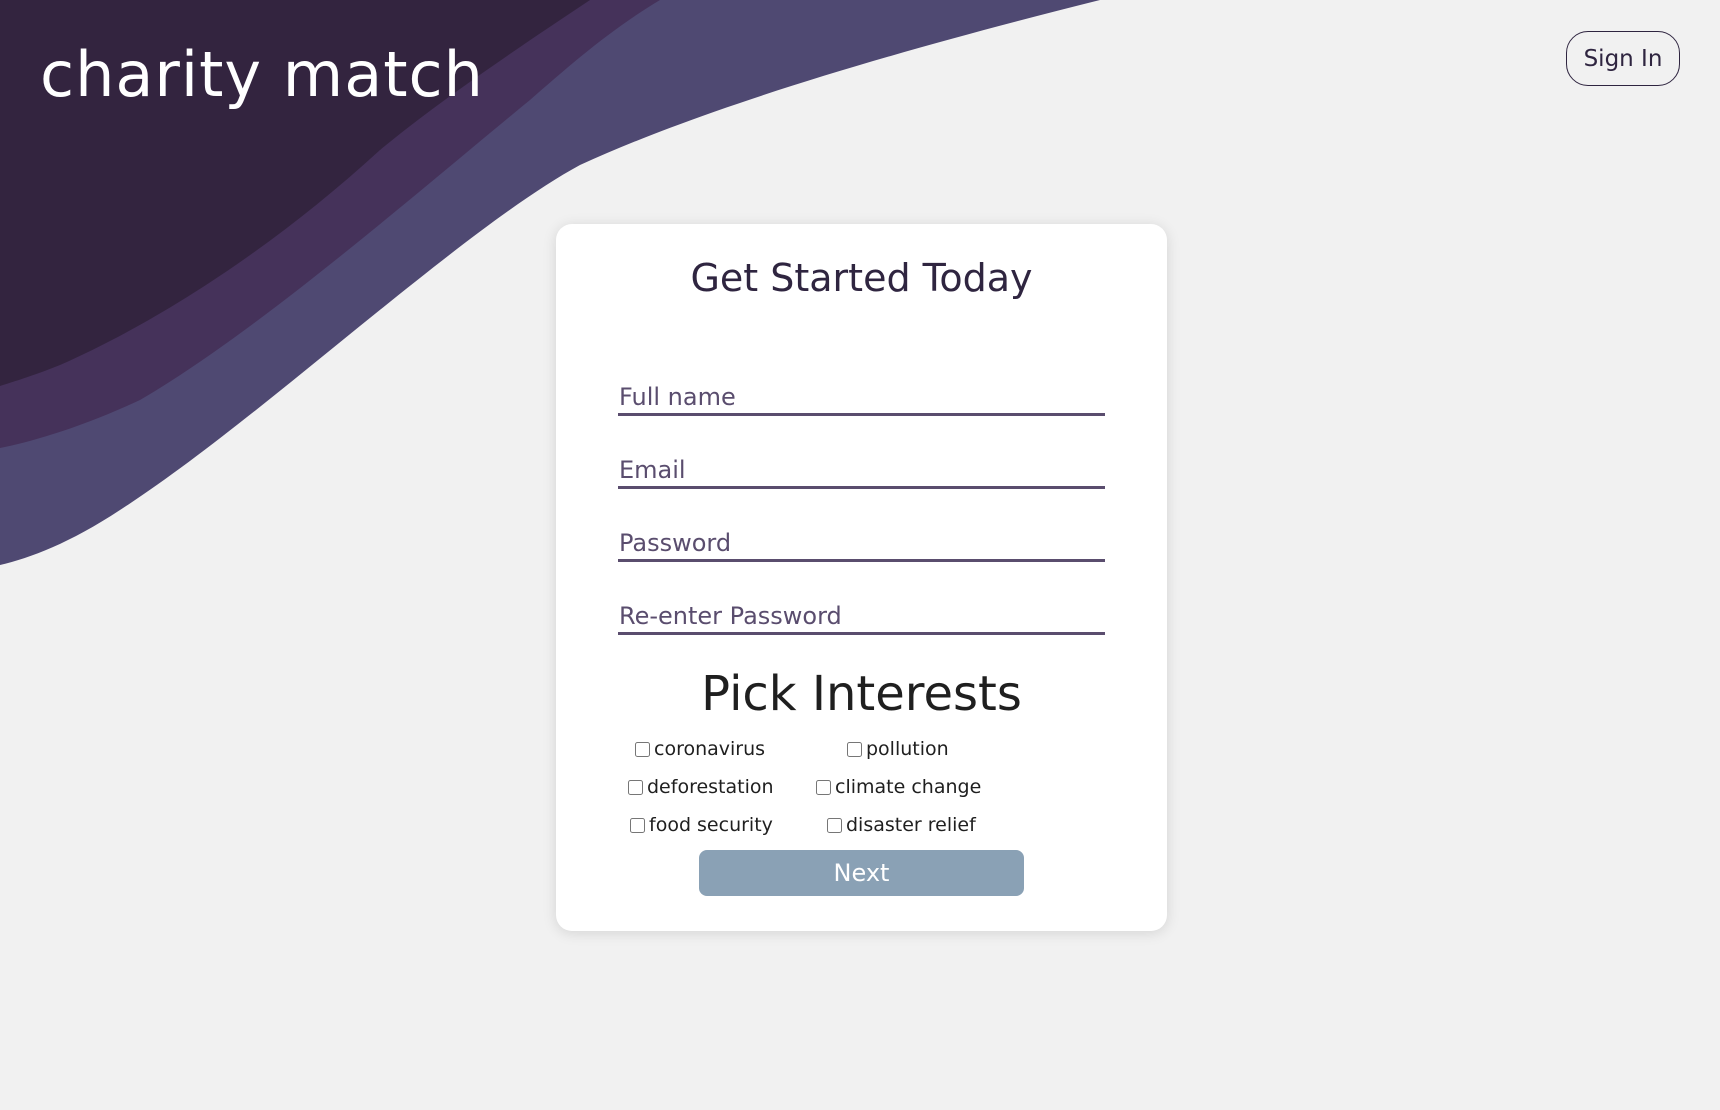 The image size is (1720, 1110). What do you see at coordinates (861, 694) in the screenshot?
I see `interests-heading: Pick Interests` at bounding box center [861, 694].